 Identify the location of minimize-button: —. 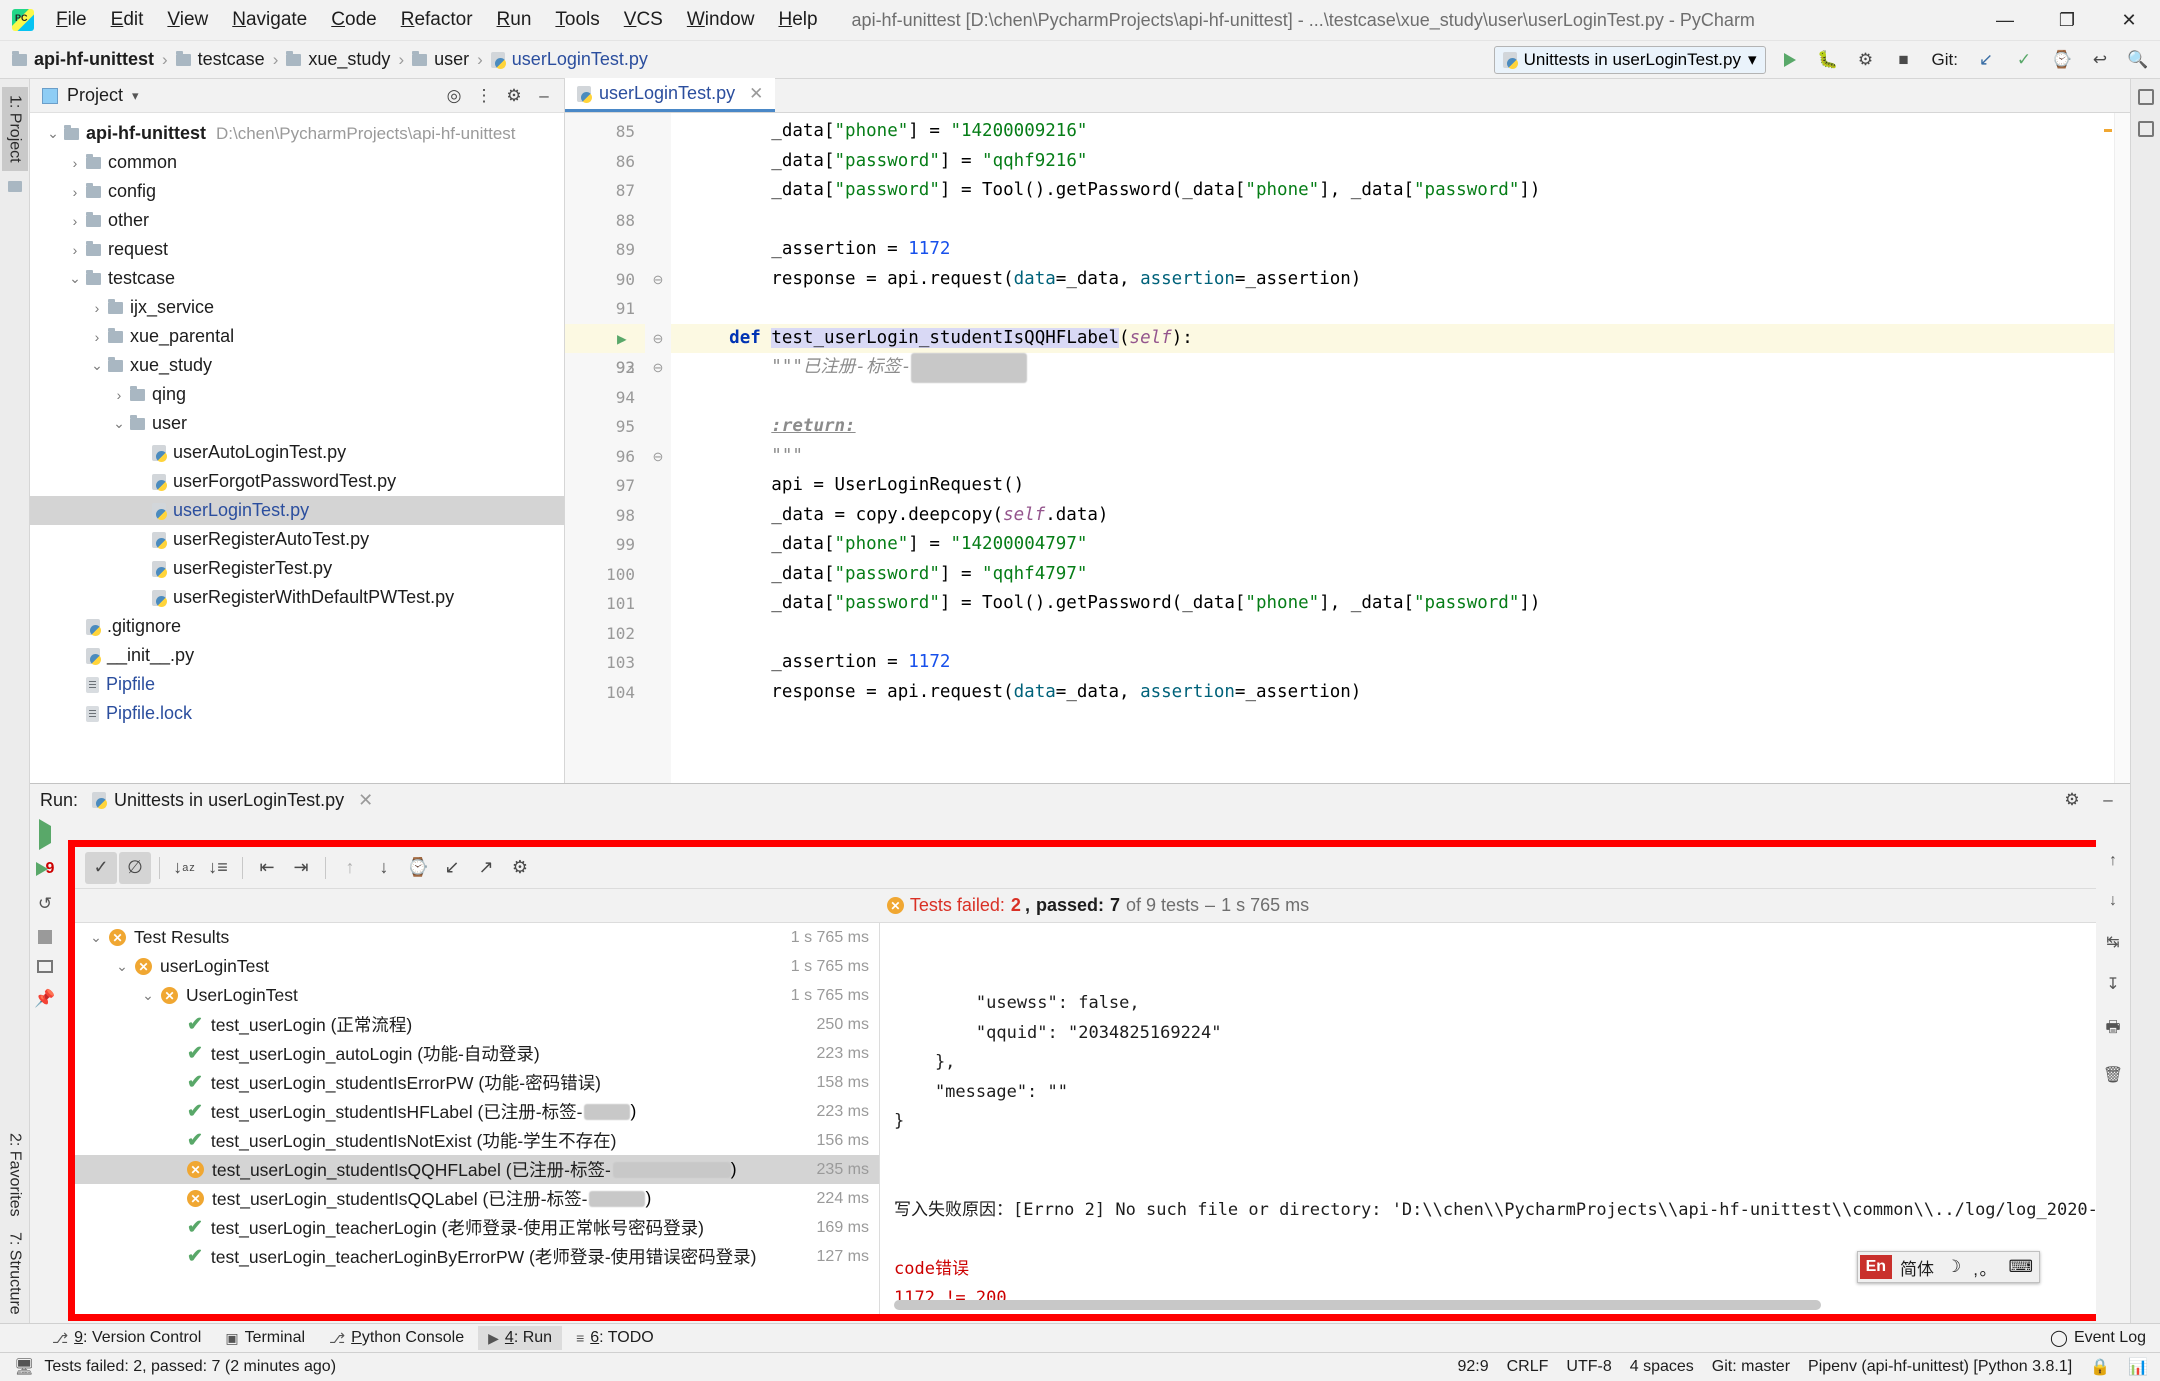
(2005, 20).